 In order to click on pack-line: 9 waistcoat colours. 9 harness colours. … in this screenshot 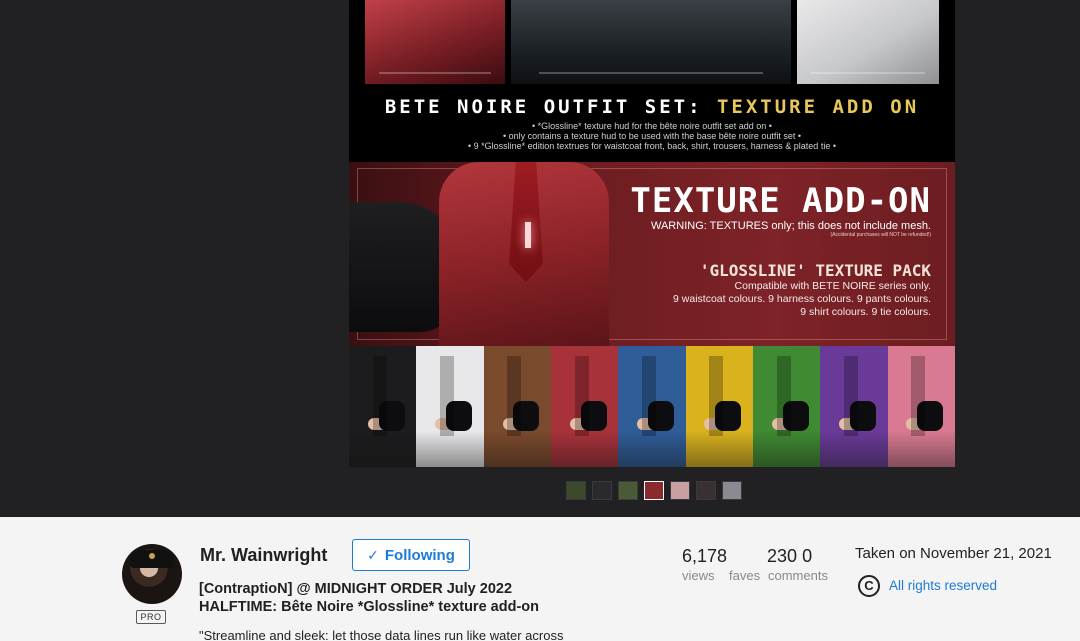, I will do `click(802, 299)`.